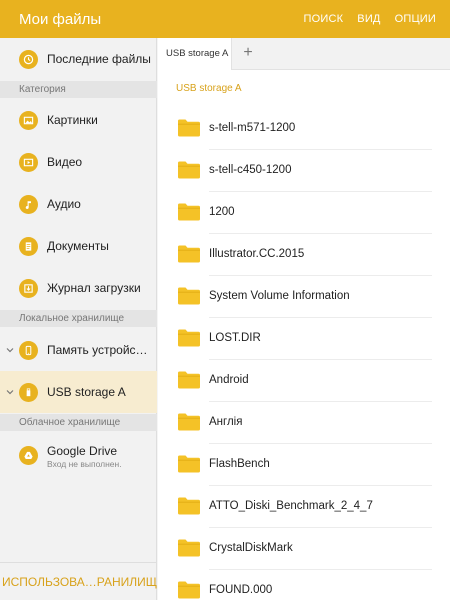 The width and height of the screenshot is (450, 600). What do you see at coordinates (78, 89) in the screenshot?
I see `category-header: Категория` at bounding box center [78, 89].